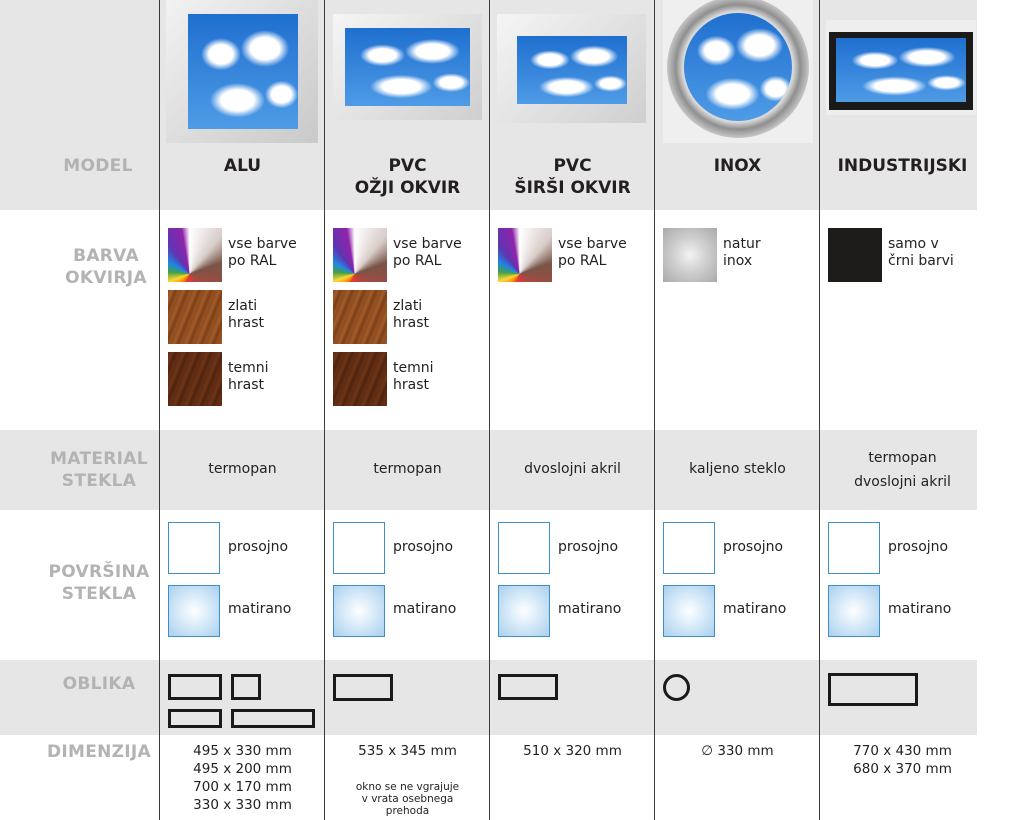 The height and width of the screenshot is (820, 1024). Describe the element at coordinates (572, 469) in the screenshot. I see `glass-material: dvoslojni akril` at that location.